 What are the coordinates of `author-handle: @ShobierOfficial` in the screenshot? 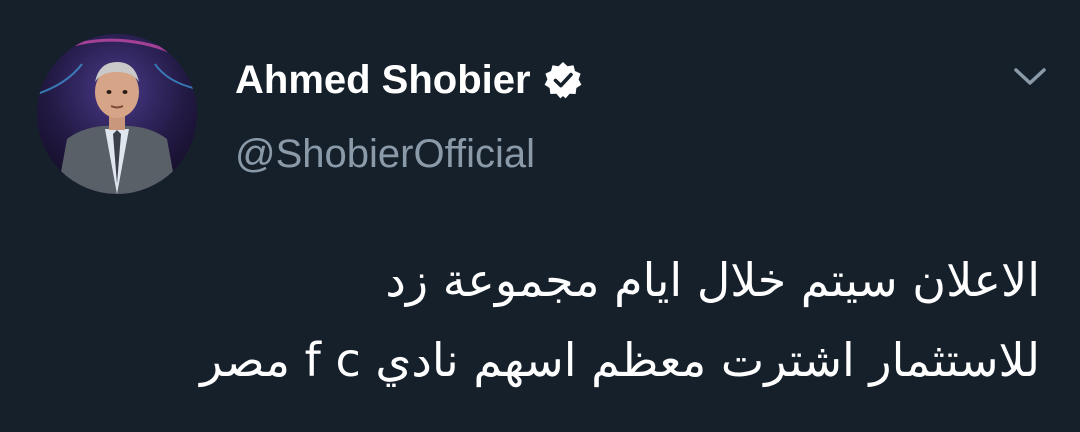 It's located at (385, 154).